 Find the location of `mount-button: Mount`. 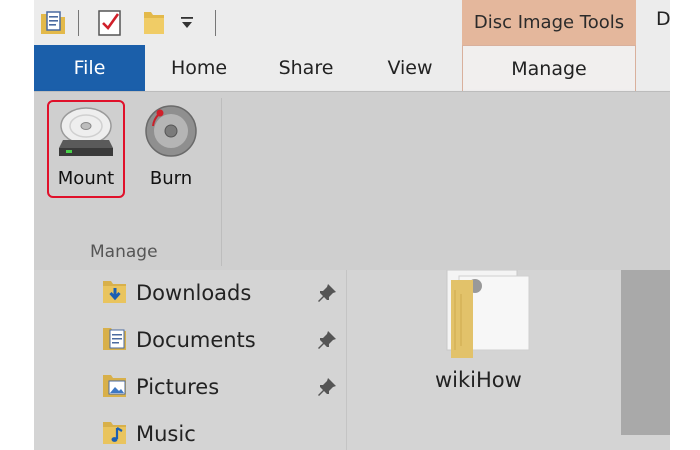

mount-button: Mount is located at coordinates (86, 149).